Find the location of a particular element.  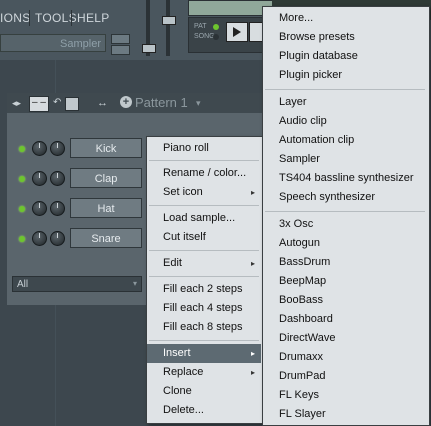

pat-mode-label: PAT is located at coordinates (200, 26).